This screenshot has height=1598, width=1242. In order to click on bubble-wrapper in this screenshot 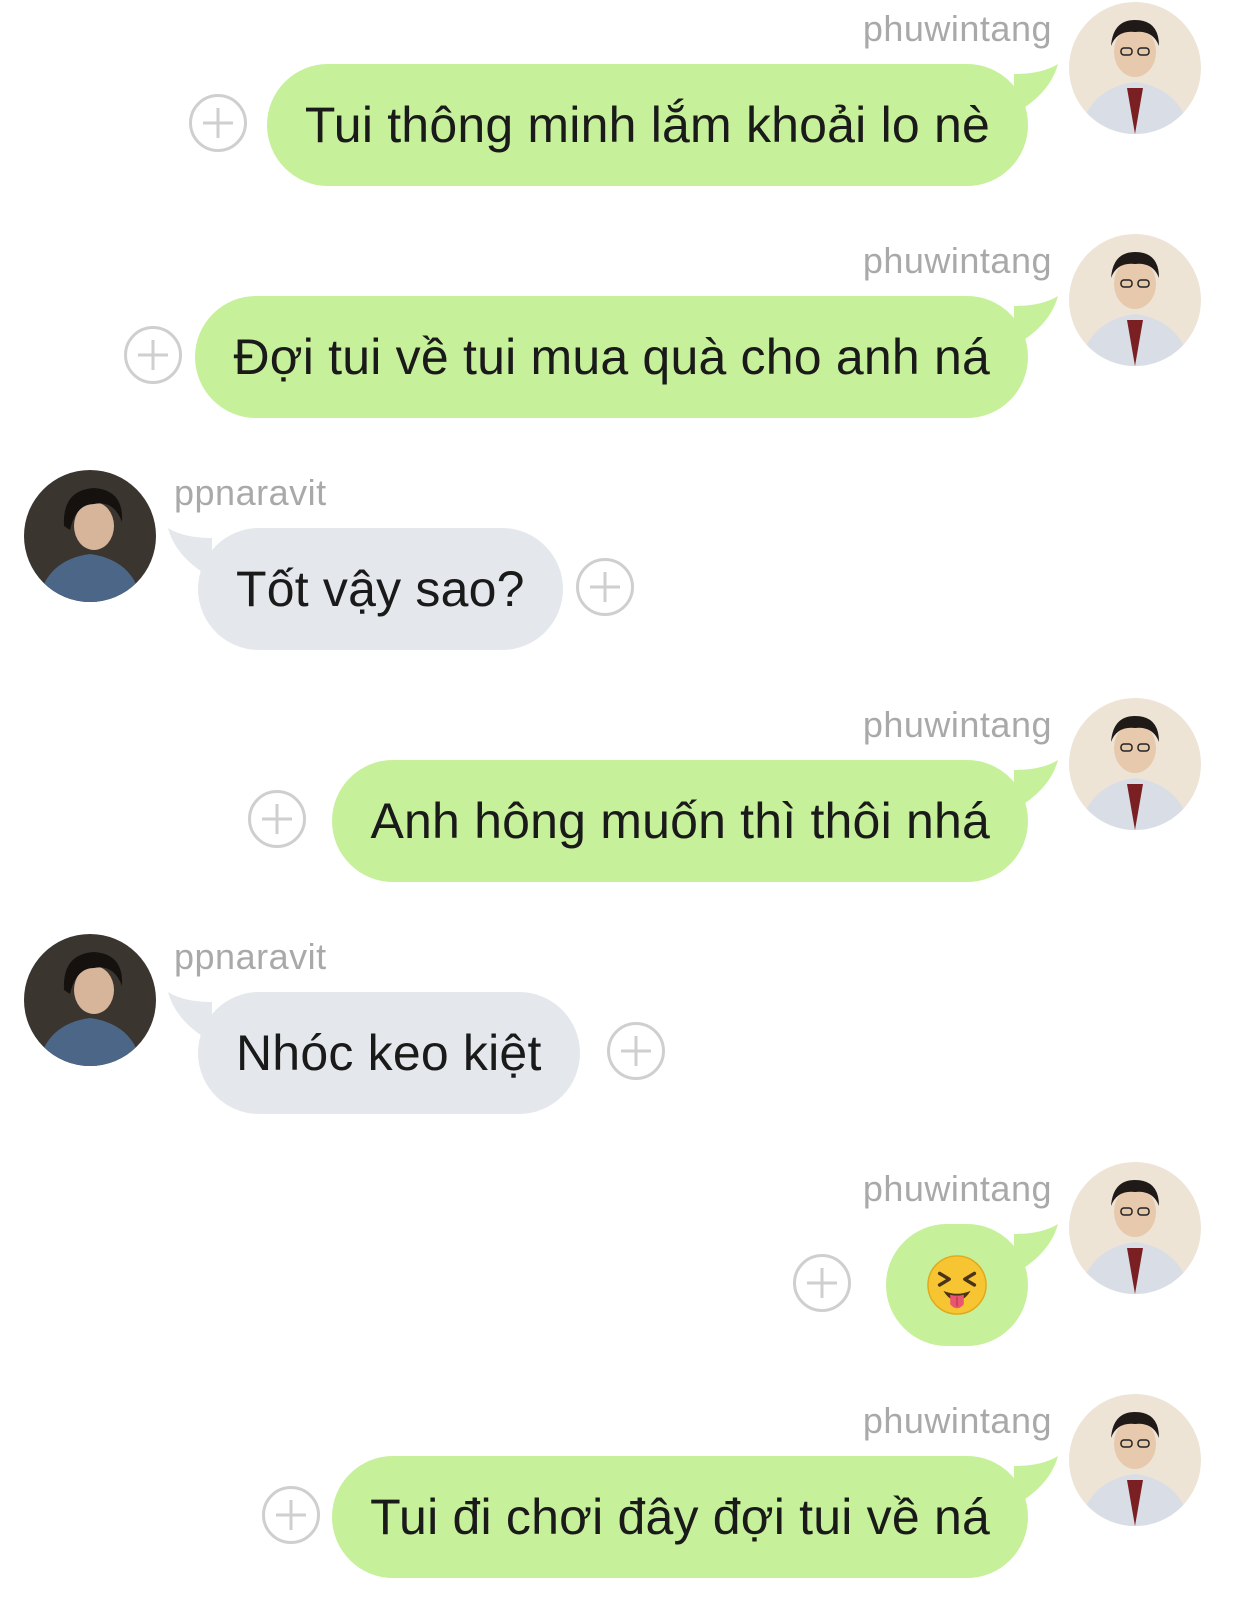, I will do `click(972, 1285)`.